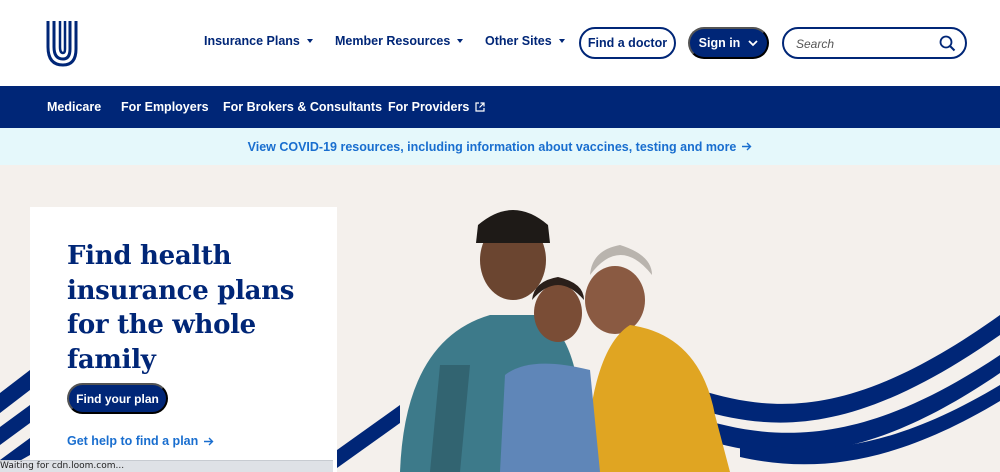  I want to click on get-help-label: Get help to find a plan, so click(133, 441).